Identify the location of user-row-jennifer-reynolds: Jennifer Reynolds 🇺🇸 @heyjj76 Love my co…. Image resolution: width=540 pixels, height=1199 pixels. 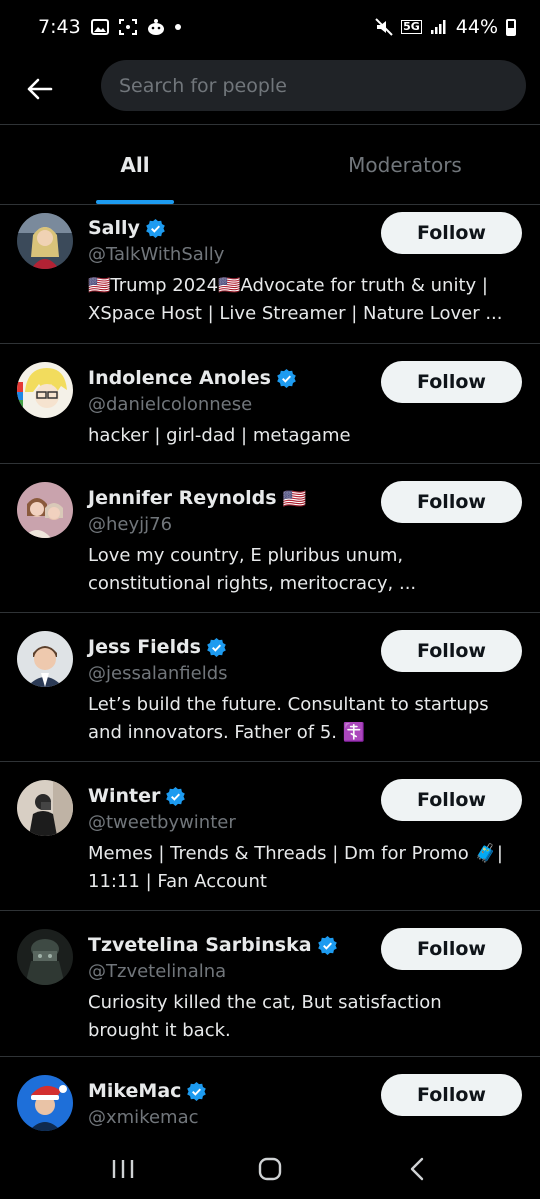
(270, 538).